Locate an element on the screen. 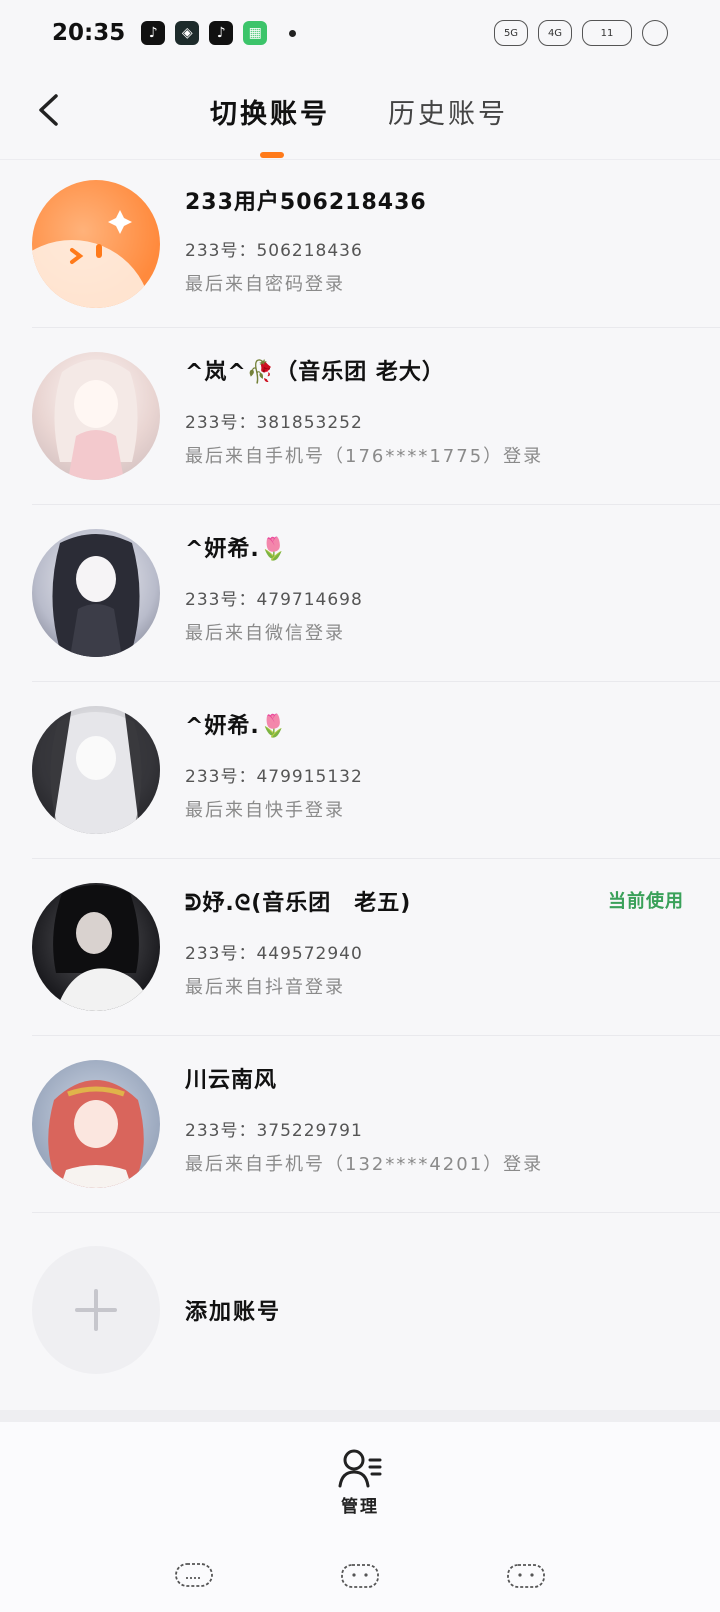  current-account-badge: 当前使用 is located at coordinates (646, 901).